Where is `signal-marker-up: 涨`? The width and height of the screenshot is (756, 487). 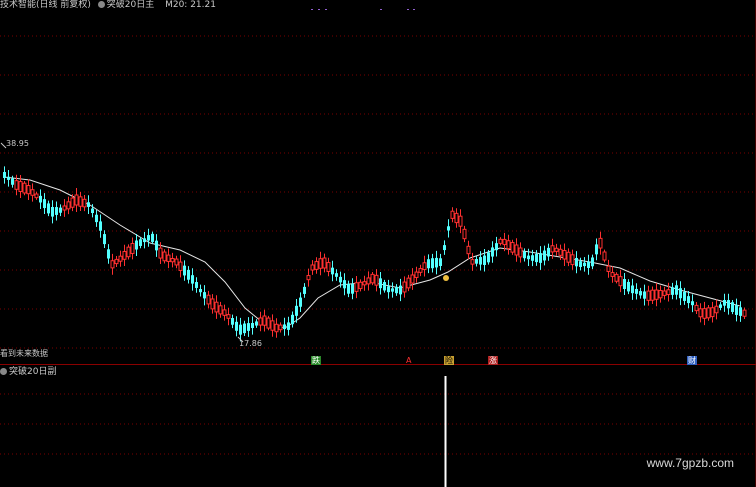
signal-marker-up: 涨 is located at coordinates (493, 360).